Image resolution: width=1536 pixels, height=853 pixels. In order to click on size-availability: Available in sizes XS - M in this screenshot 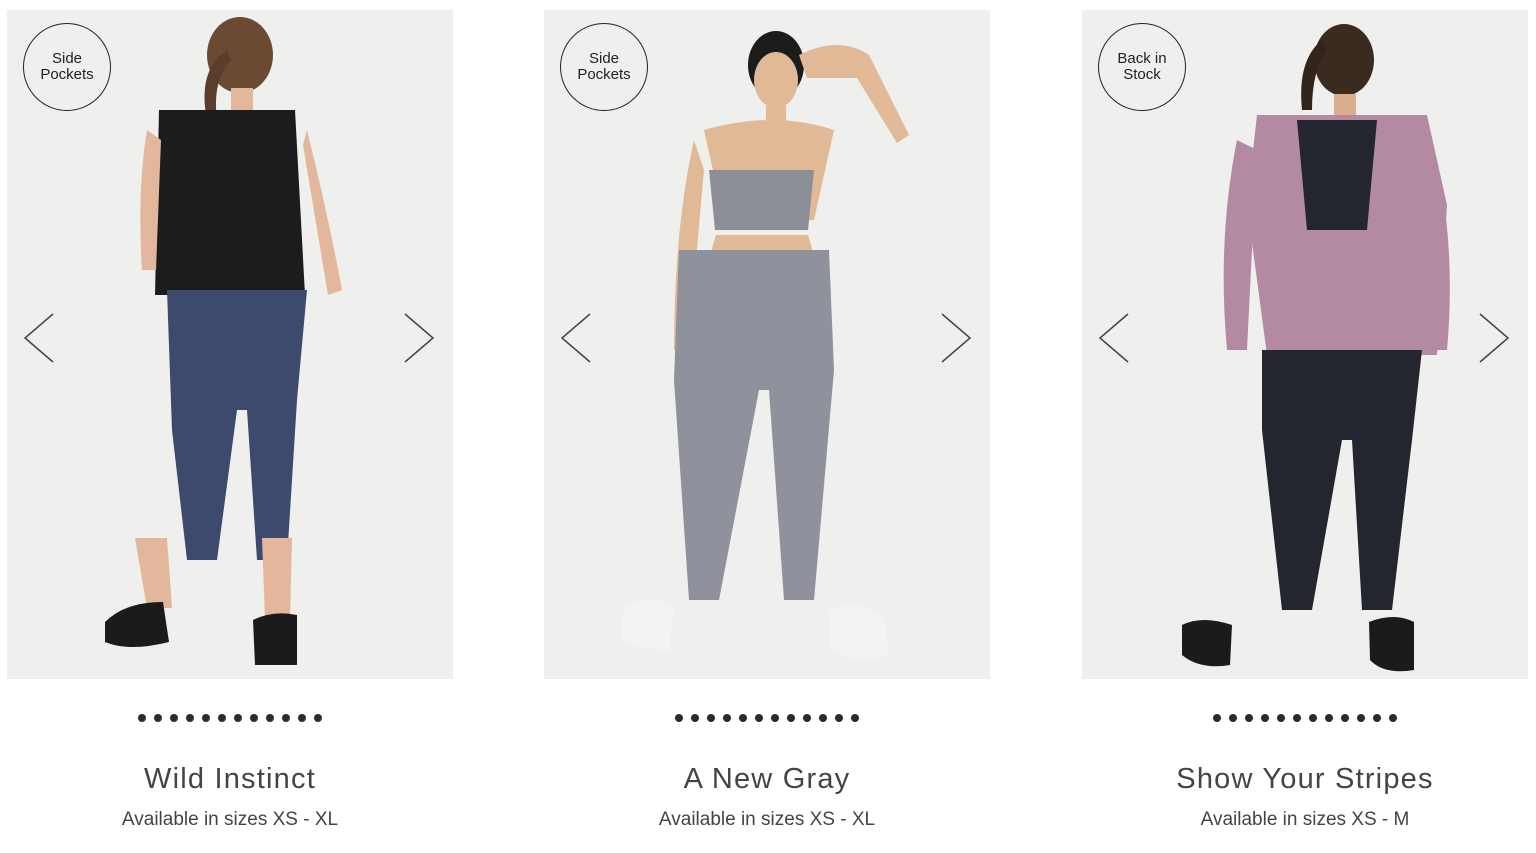, I will do `click(1305, 819)`.